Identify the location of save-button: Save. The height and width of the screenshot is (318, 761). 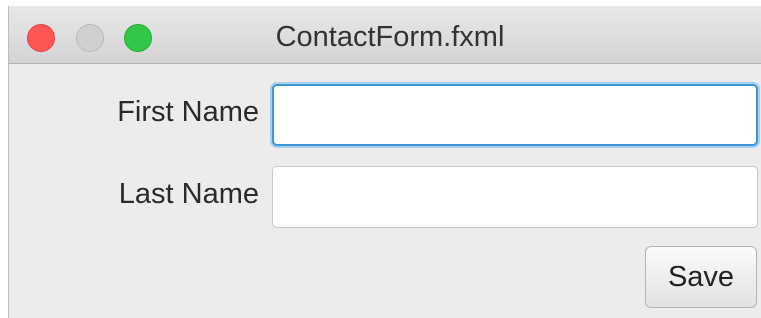
(701, 277).